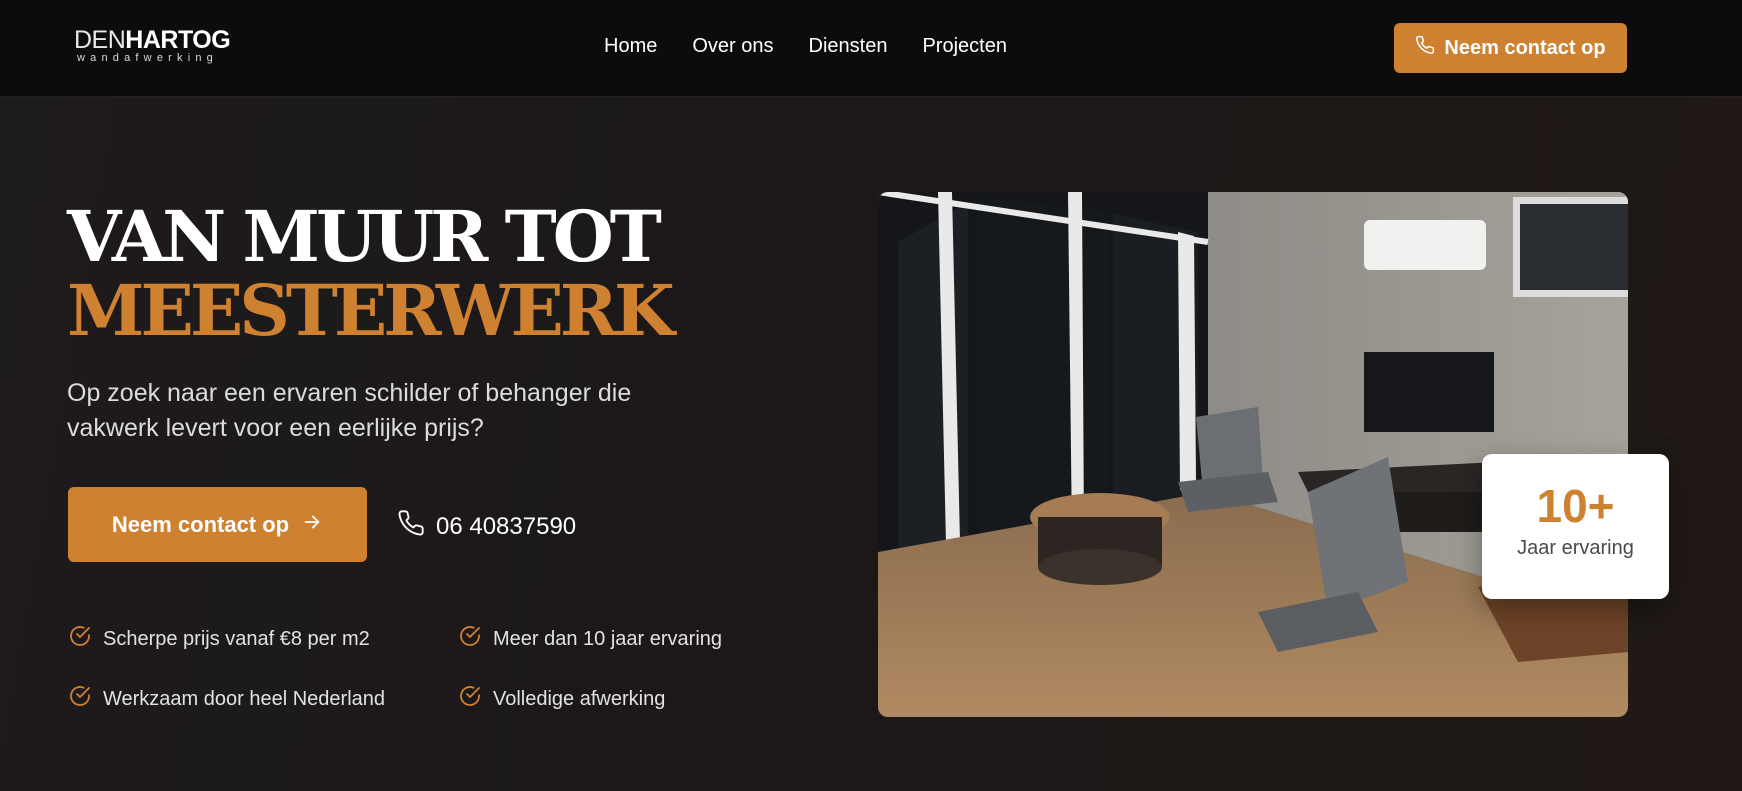 This screenshot has height=791, width=1742. What do you see at coordinates (371, 310) in the screenshot?
I see `headline-line-2: MEESTERWERK` at bounding box center [371, 310].